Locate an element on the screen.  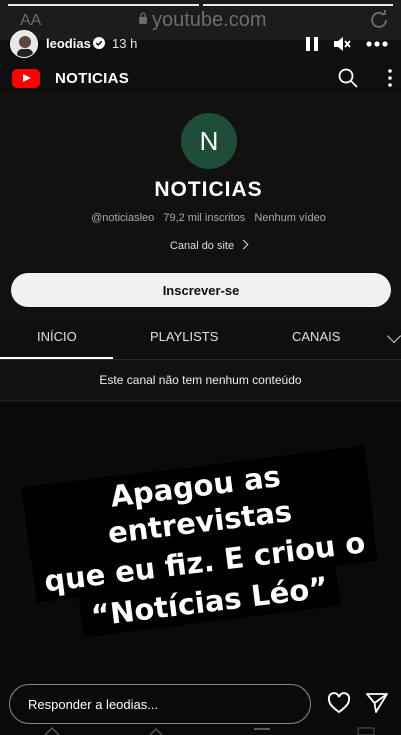
youtube-header-title: NOTICIAS is located at coordinates (92, 78).